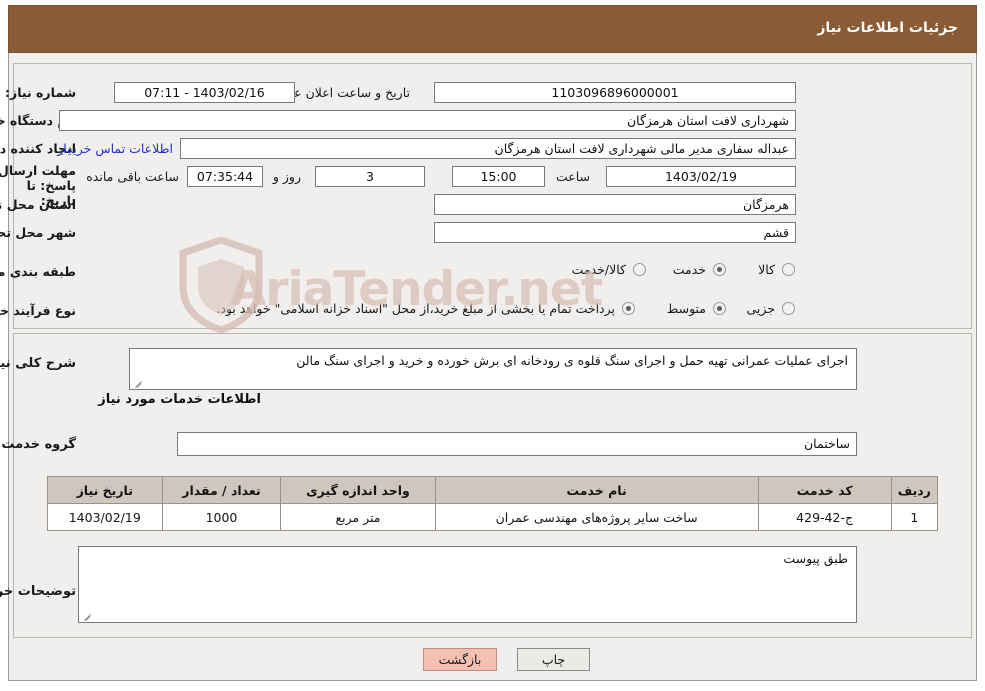 The height and width of the screenshot is (691, 985). What do you see at coordinates (105, 517) in the screenshot?
I see `cell-date: 1403/02/19` at bounding box center [105, 517].